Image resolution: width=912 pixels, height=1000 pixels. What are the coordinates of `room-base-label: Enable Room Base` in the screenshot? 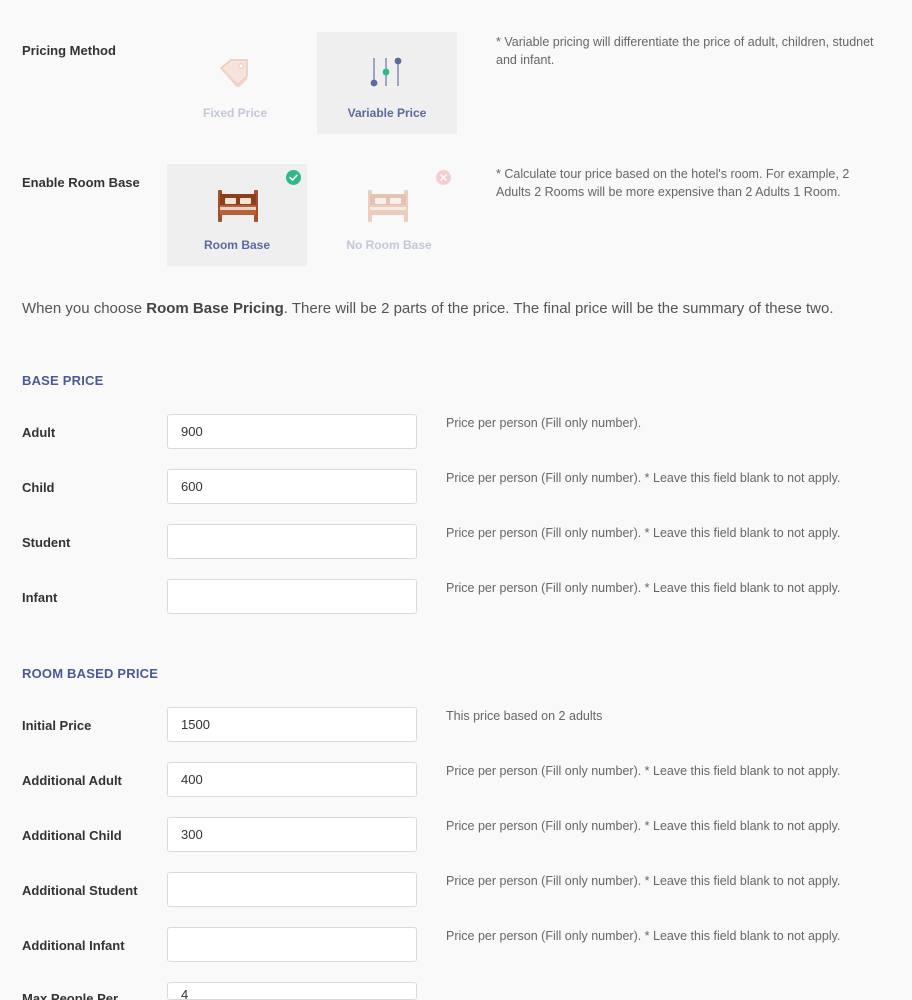 It's located at (81, 182).